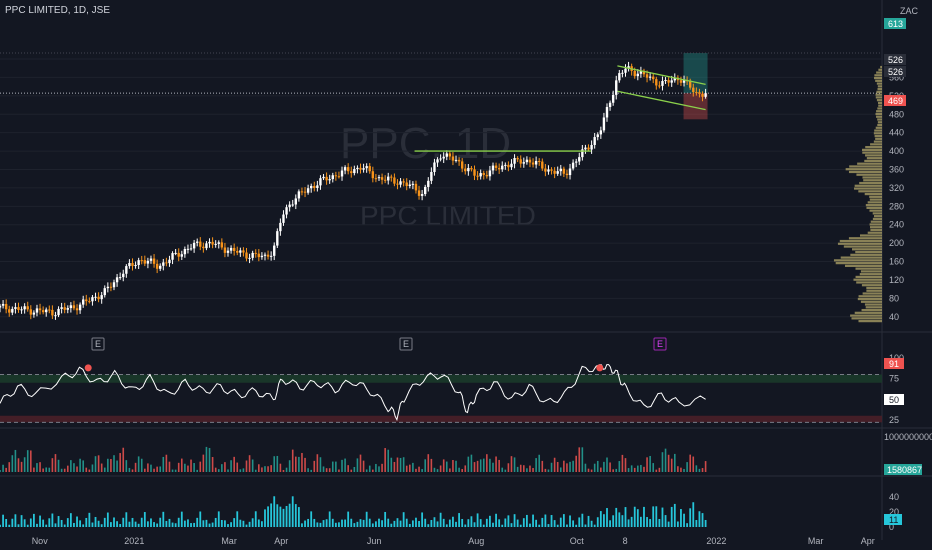 Image resolution: width=932 pixels, height=550 pixels. What do you see at coordinates (660, 344) in the screenshot?
I see `earnings-badge-3: E` at bounding box center [660, 344].